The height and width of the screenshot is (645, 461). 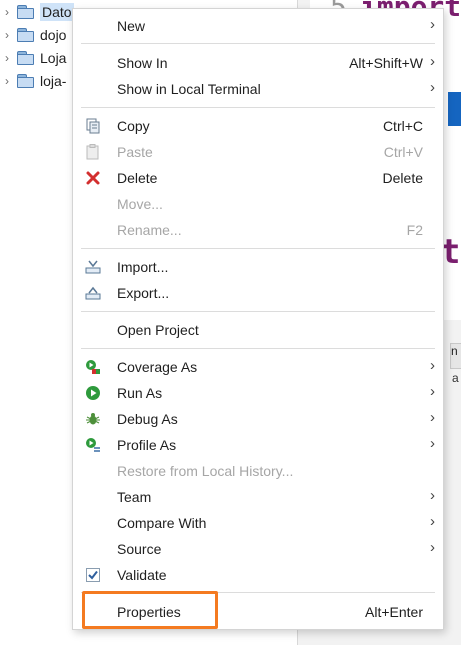 I want to click on coverage-icon, so click(x=93, y=367).